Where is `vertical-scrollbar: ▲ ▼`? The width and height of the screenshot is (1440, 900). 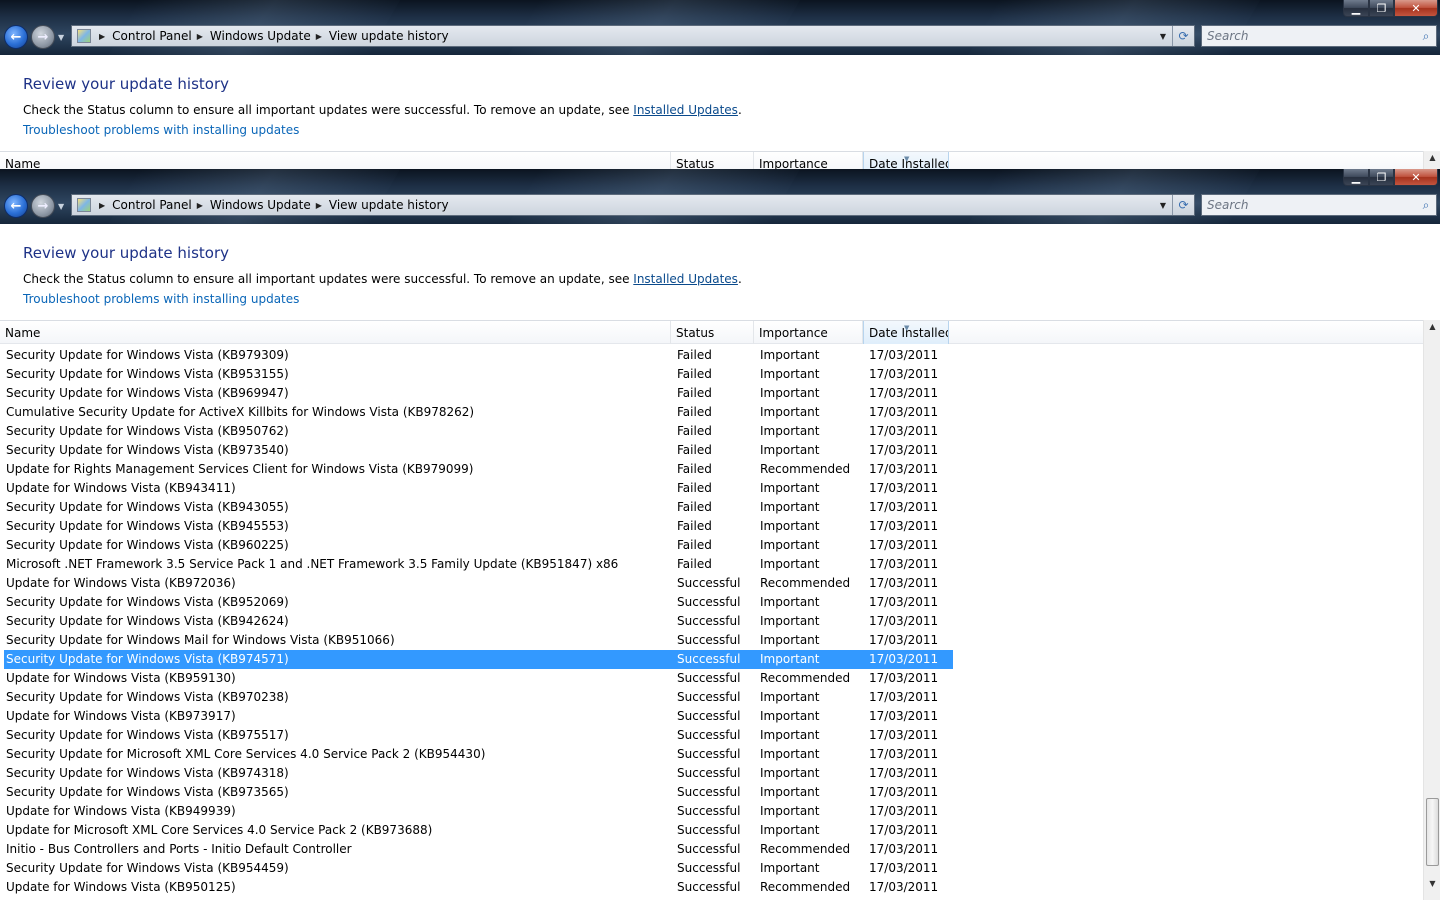
vertical-scrollbar: ▲ ▼ is located at coordinates (1431, 610).